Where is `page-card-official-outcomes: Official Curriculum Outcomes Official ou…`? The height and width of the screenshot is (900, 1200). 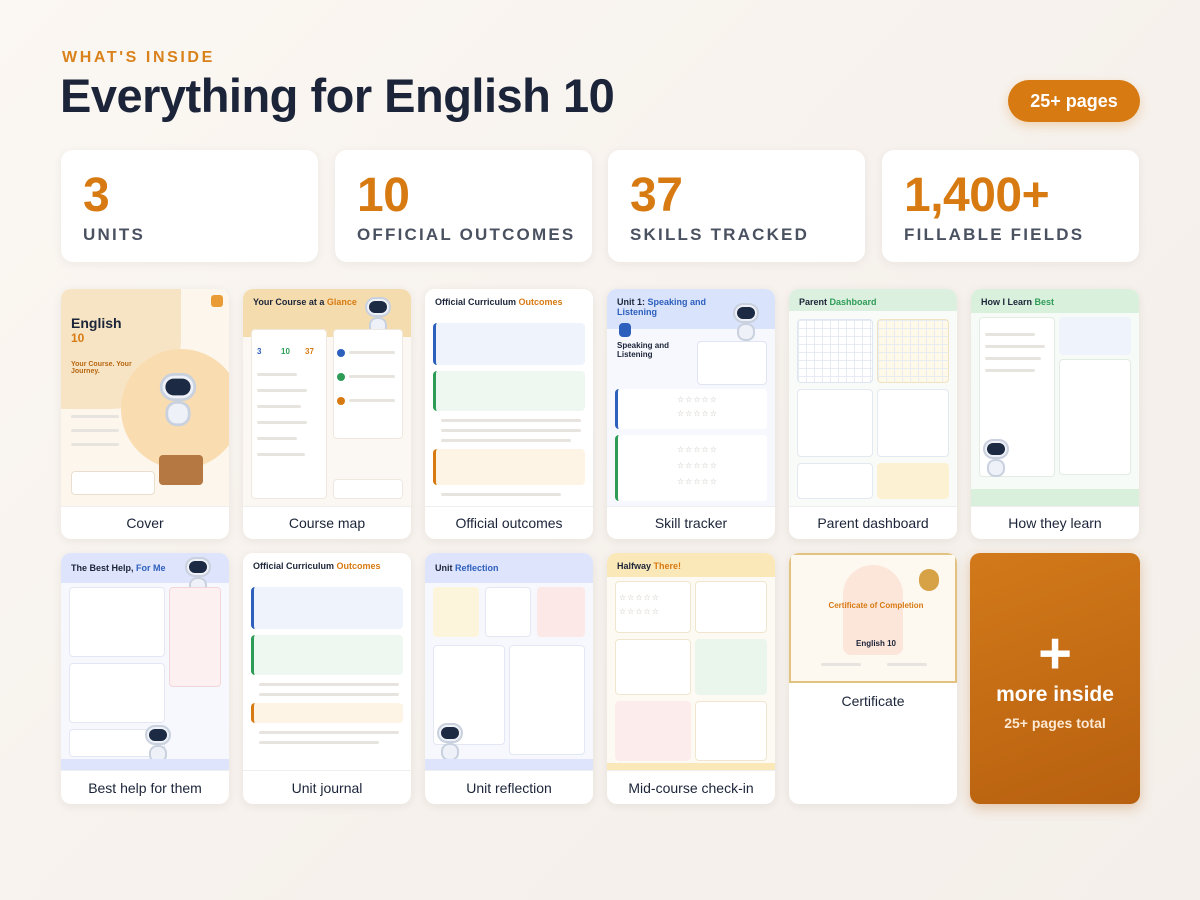
page-card-official-outcomes: Official Curriculum Outcomes Official ou… is located at coordinates (509, 414).